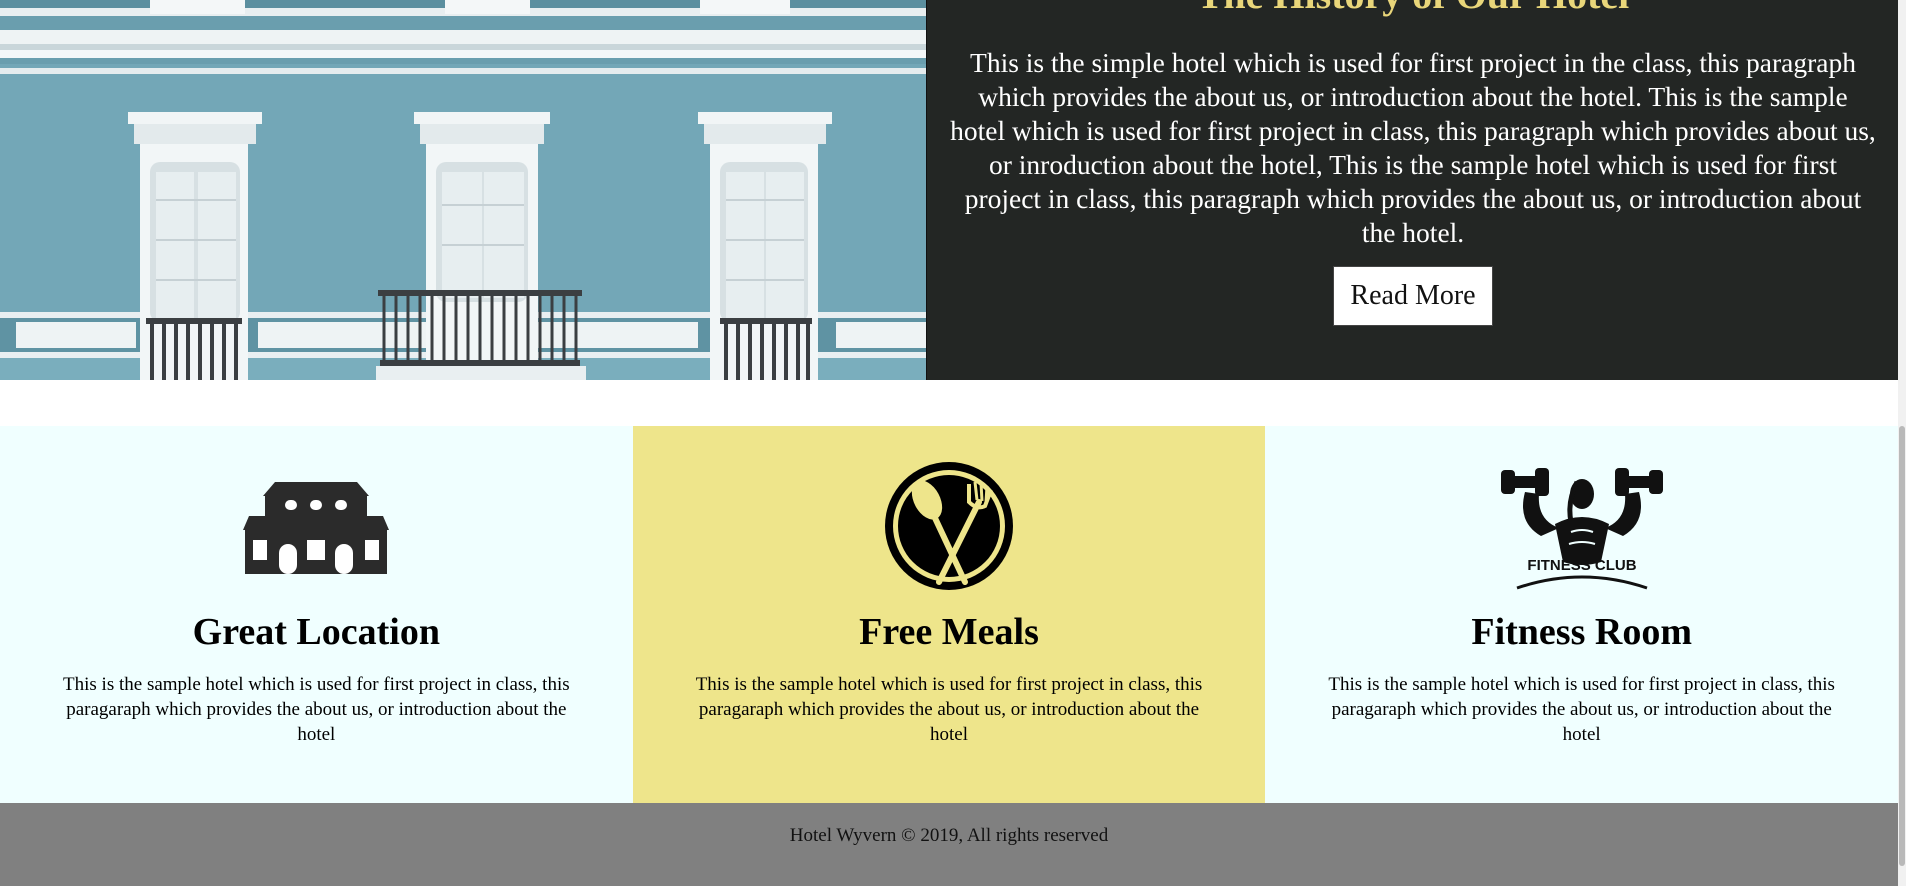 This screenshot has height=886, width=1906. What do you see at coordinates (1581, 632) in the screenshot?
I see `feature-title: Fitness Room` at bounding box center [1581, 632].